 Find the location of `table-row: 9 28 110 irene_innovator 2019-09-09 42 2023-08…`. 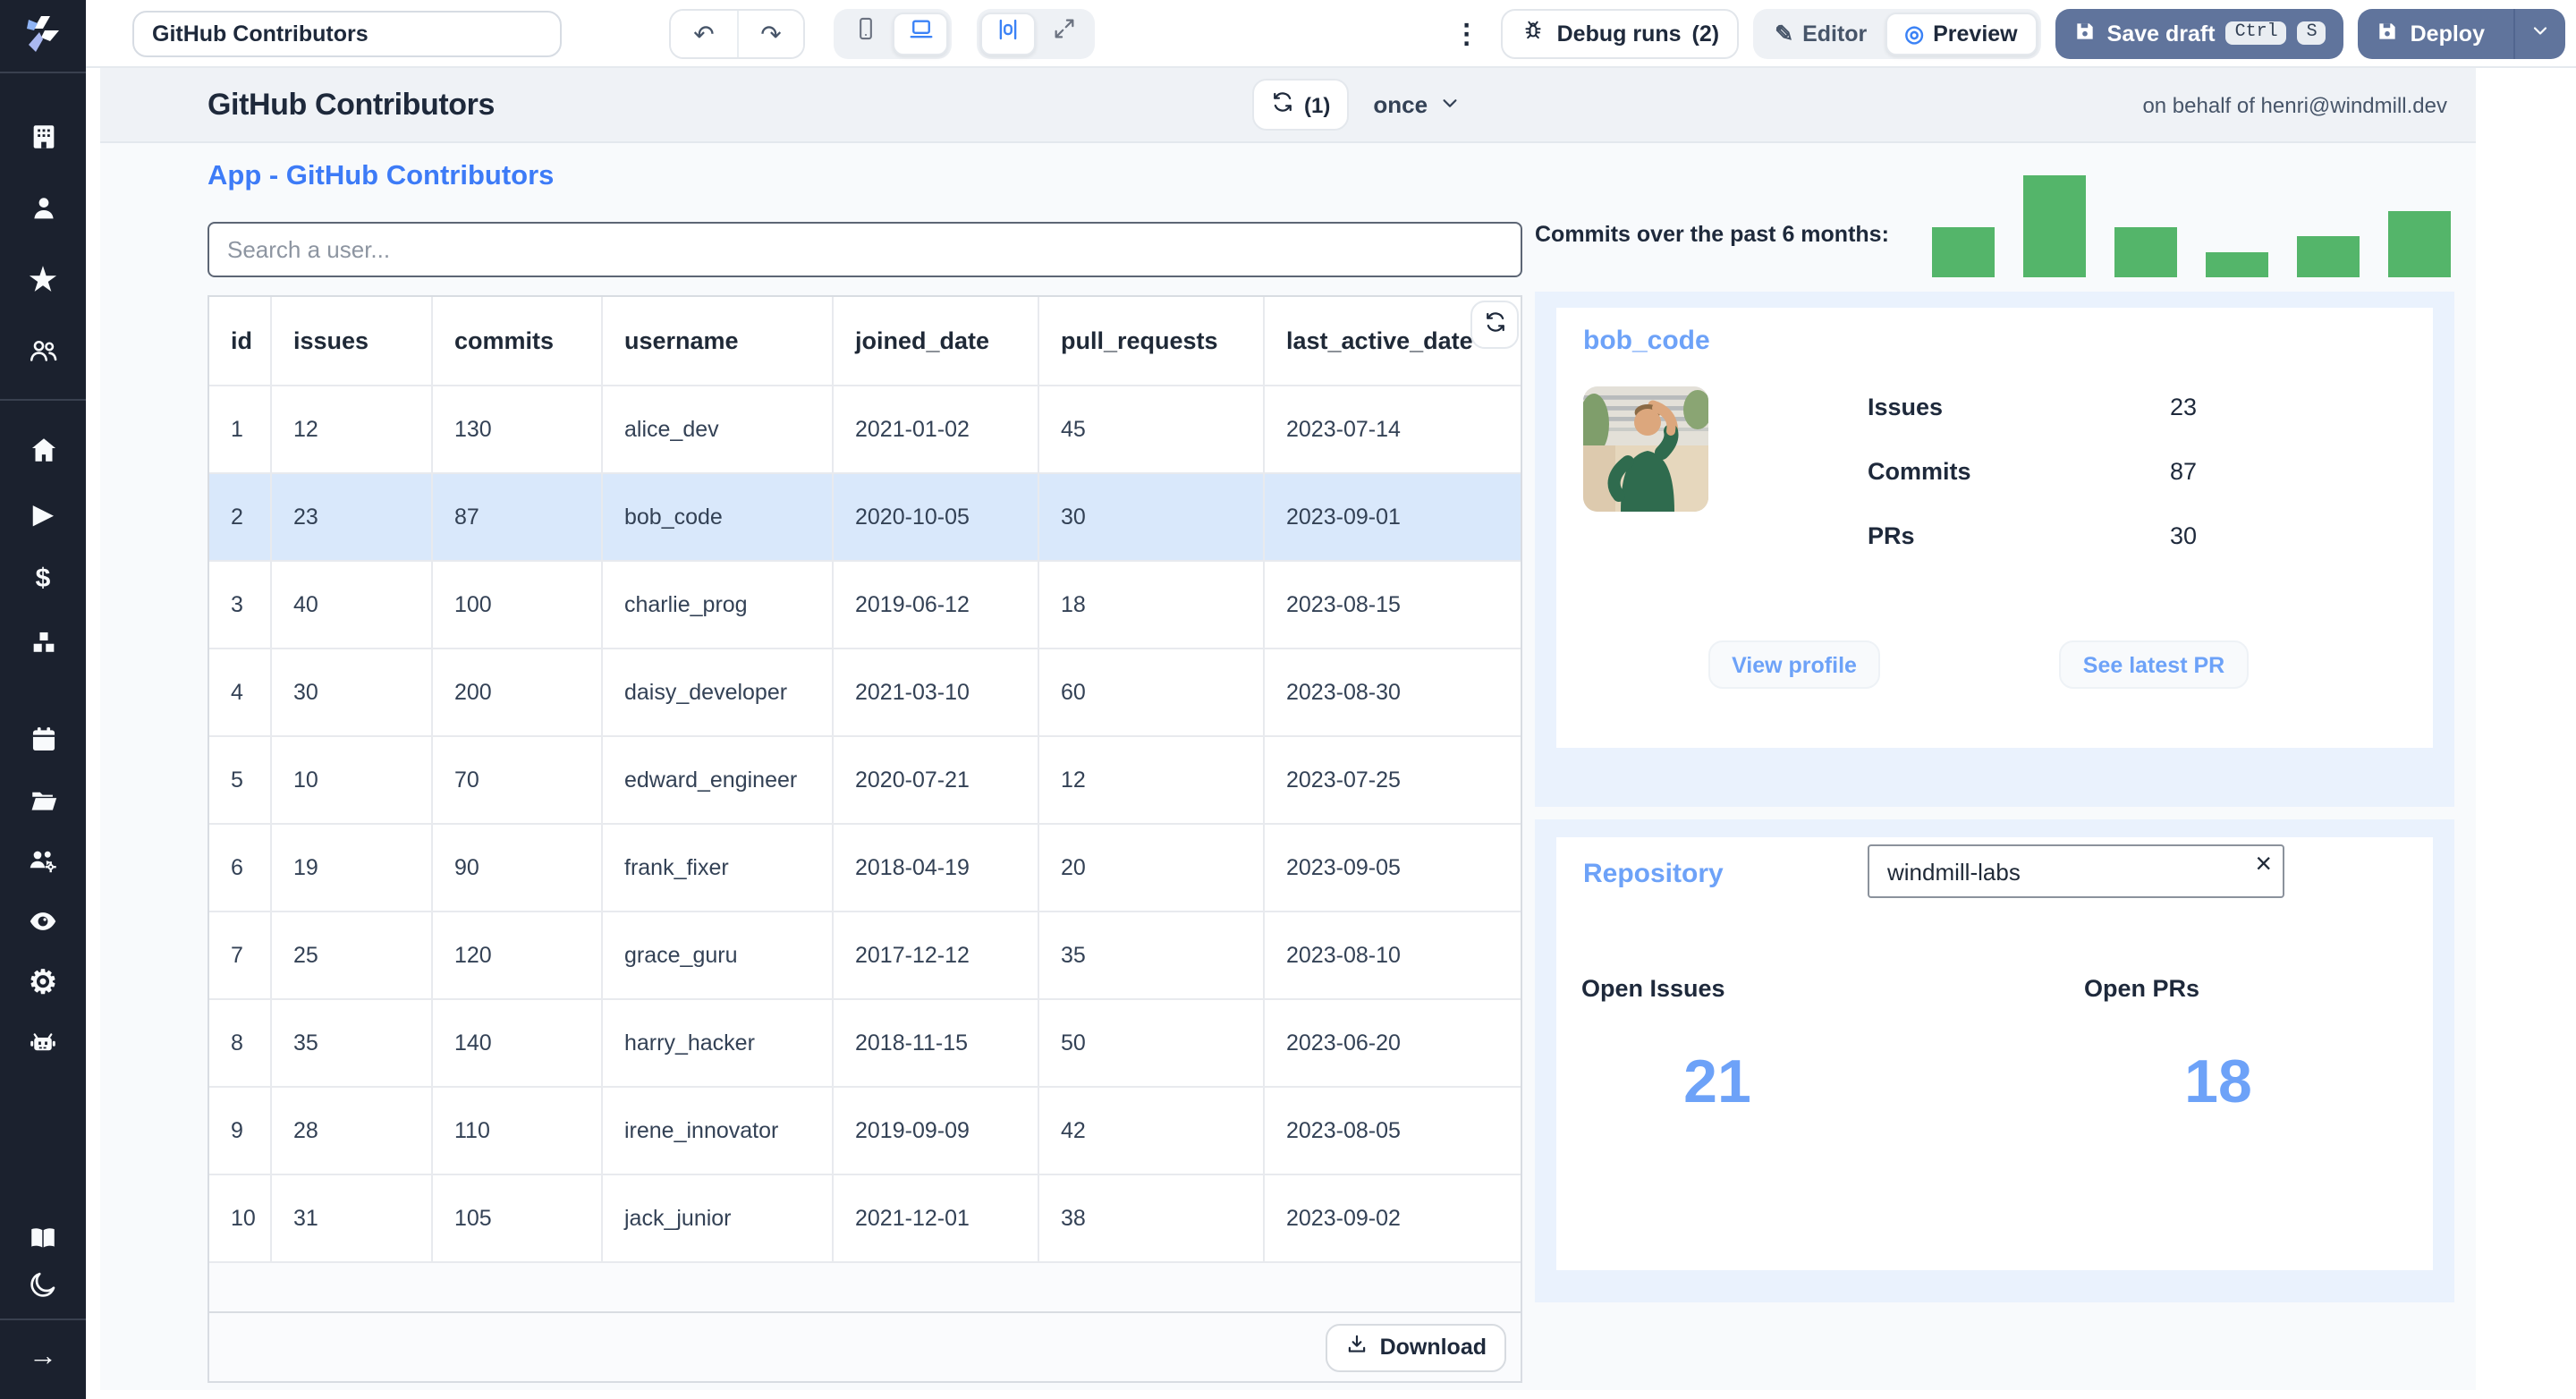

table-row: 9 28 110 irene_innovator 2019-09-09 42 2023-08… is located at coordinates (865, 1131).